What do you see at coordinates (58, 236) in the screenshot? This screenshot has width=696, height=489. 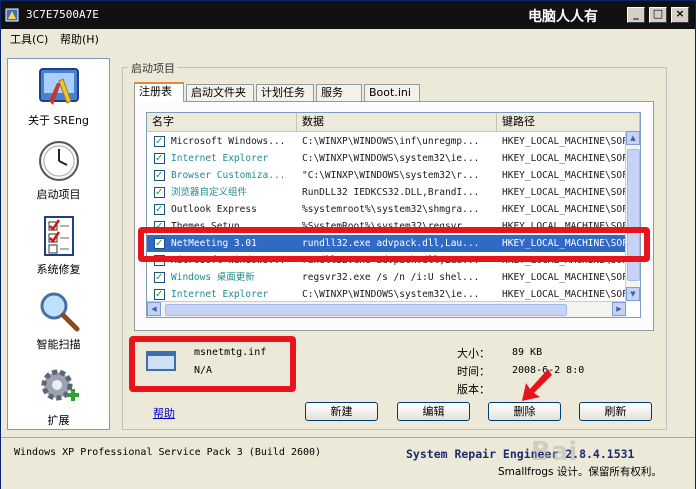 I see `checklist-icon` at bounding box center [58, 236].